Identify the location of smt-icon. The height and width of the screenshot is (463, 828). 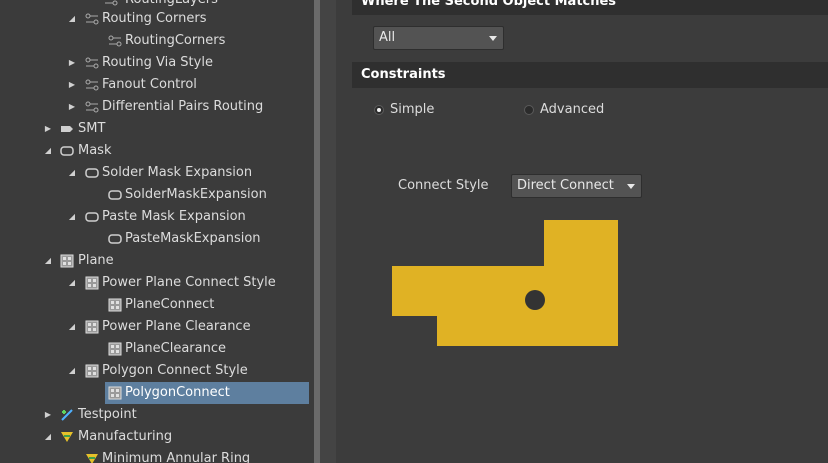
(67, 129).